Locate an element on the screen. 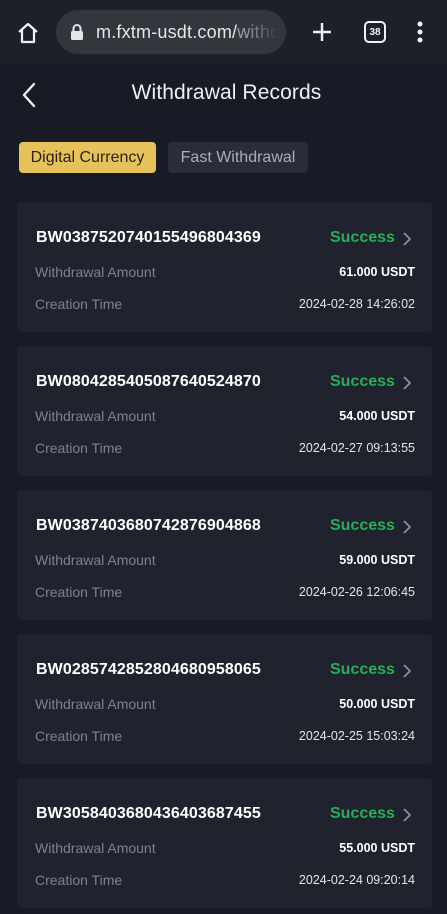 Image resolution: width=447 pixels, height=914 pixels. plus-icon is located at coordinates (322, 32).